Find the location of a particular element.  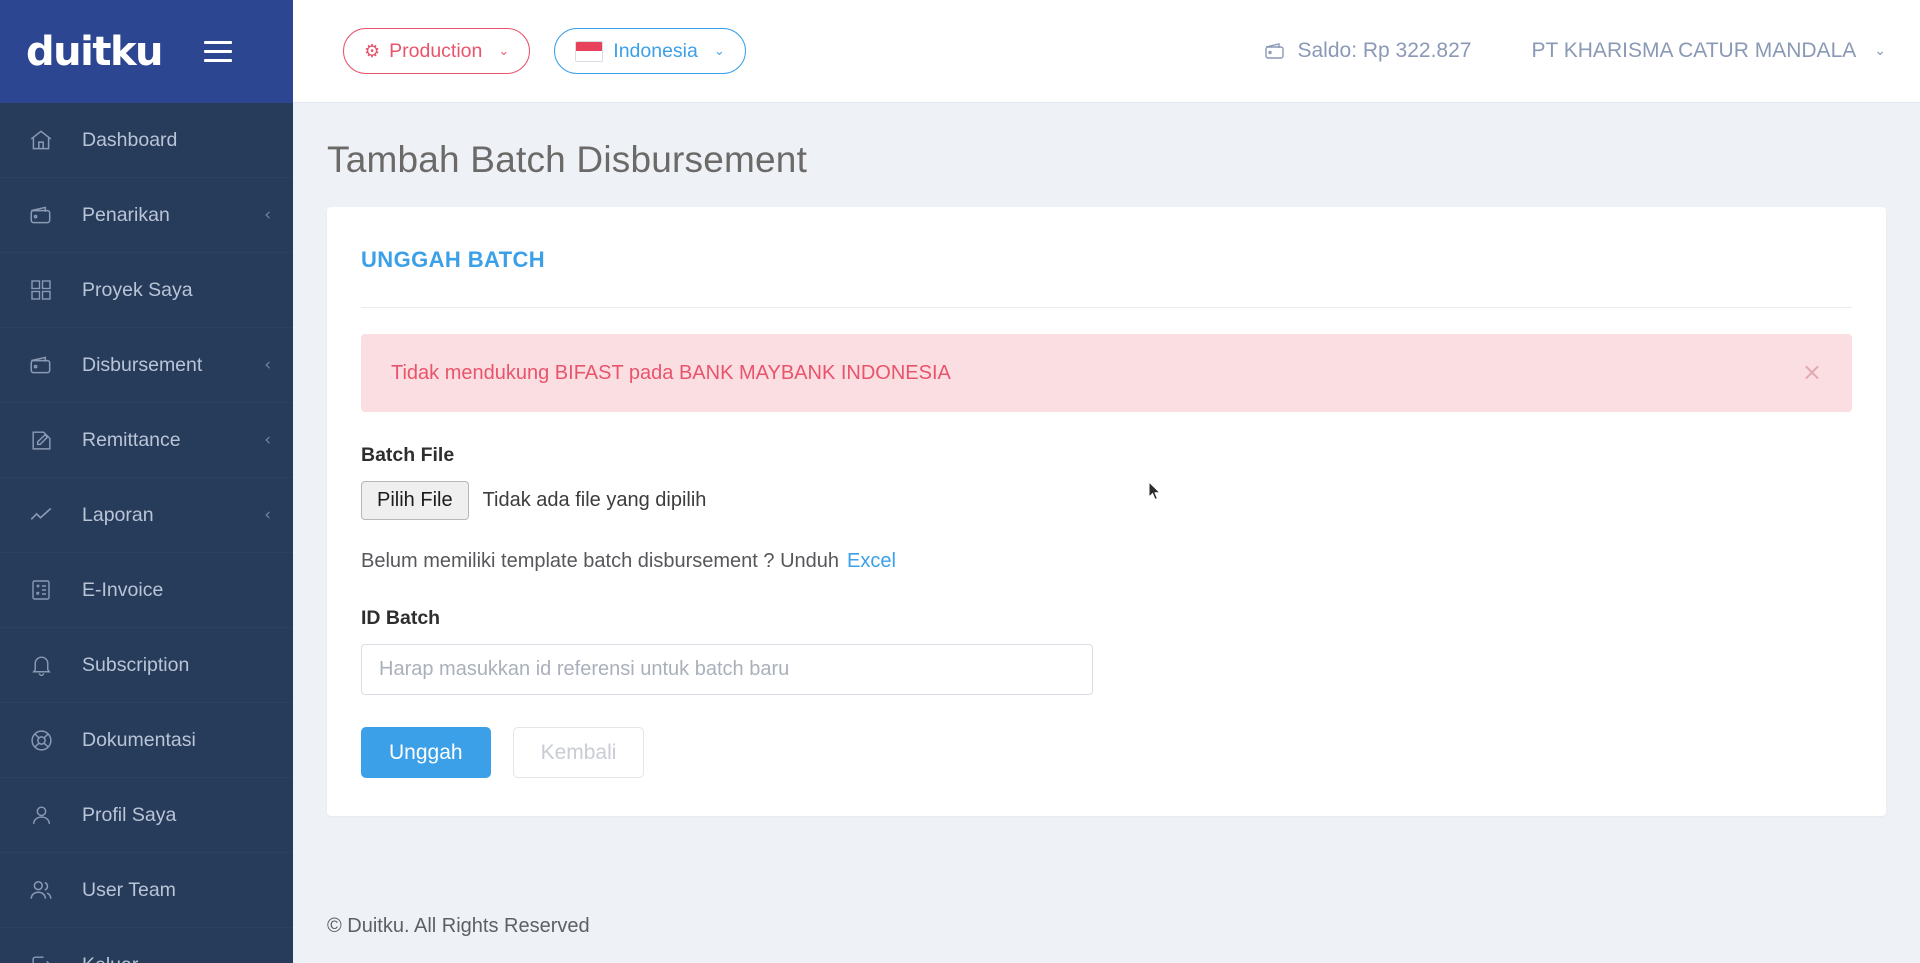

user-icon is located at coordinates (41, 815).